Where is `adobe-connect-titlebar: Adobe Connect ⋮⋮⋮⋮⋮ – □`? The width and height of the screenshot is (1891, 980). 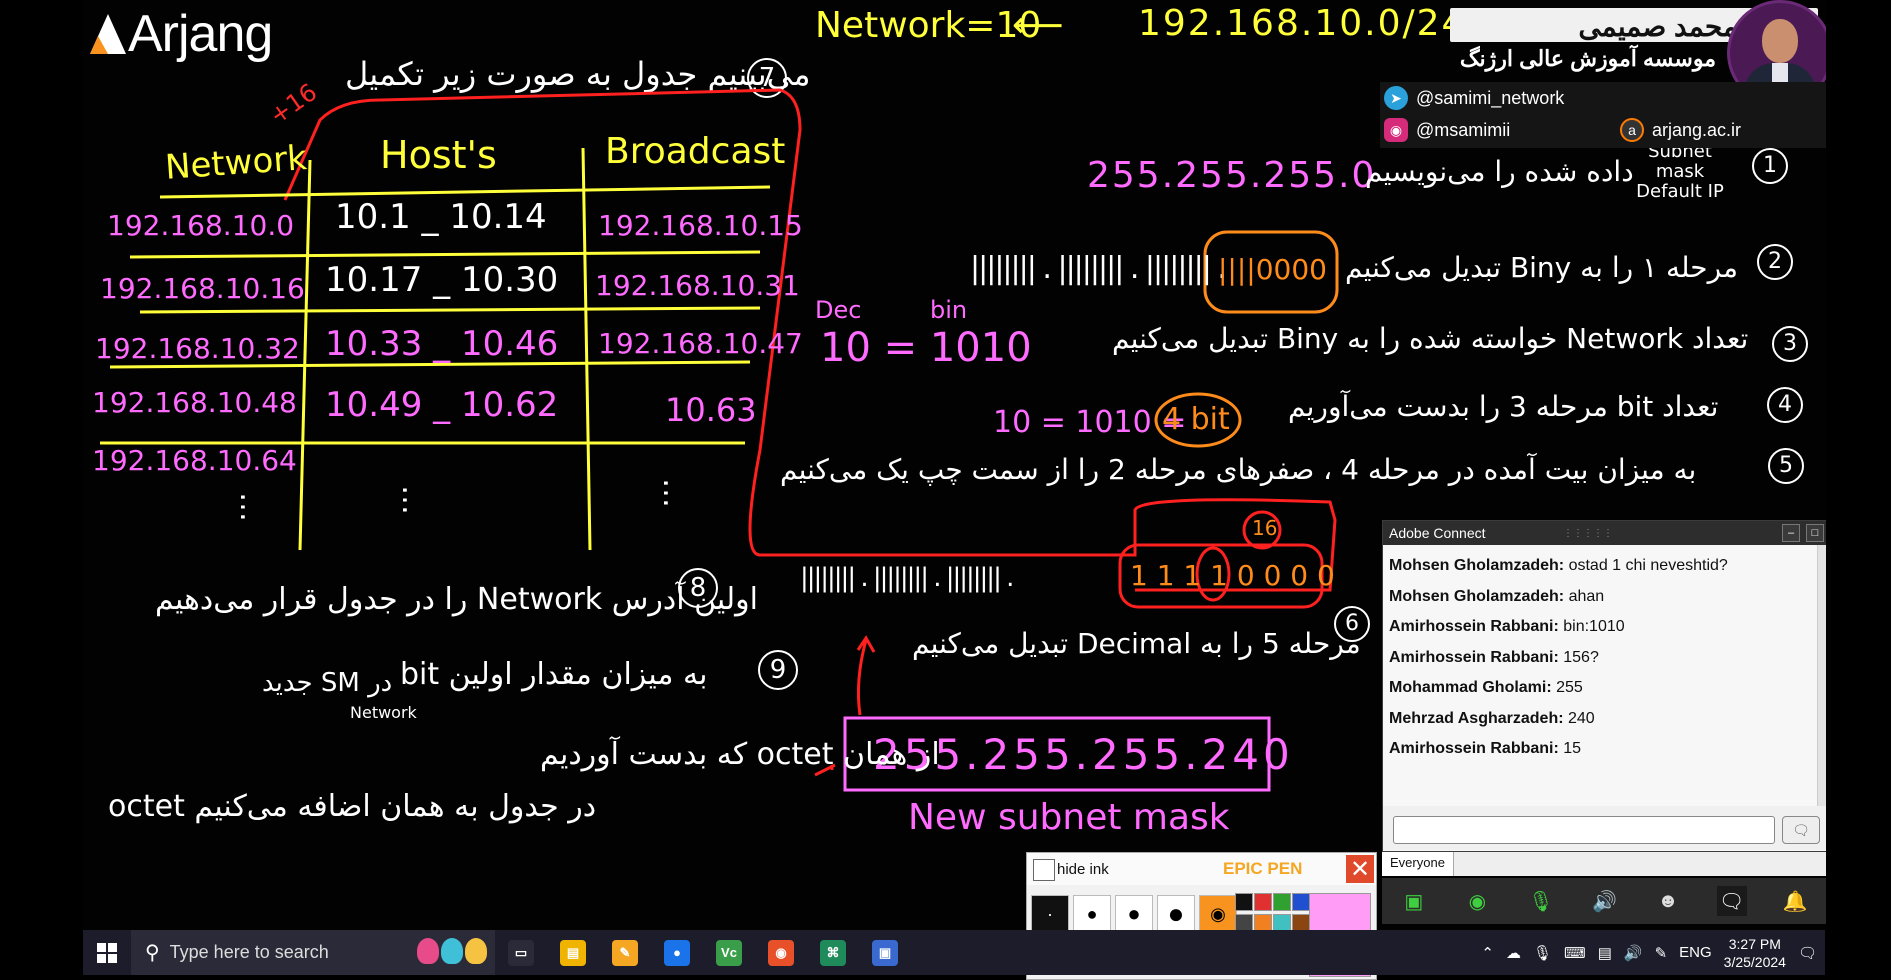
adobe-connect-titlebar: Adobe Connect ⋮⋮⋮⋮⋮ – □ is located at coordinates (1605, 533).